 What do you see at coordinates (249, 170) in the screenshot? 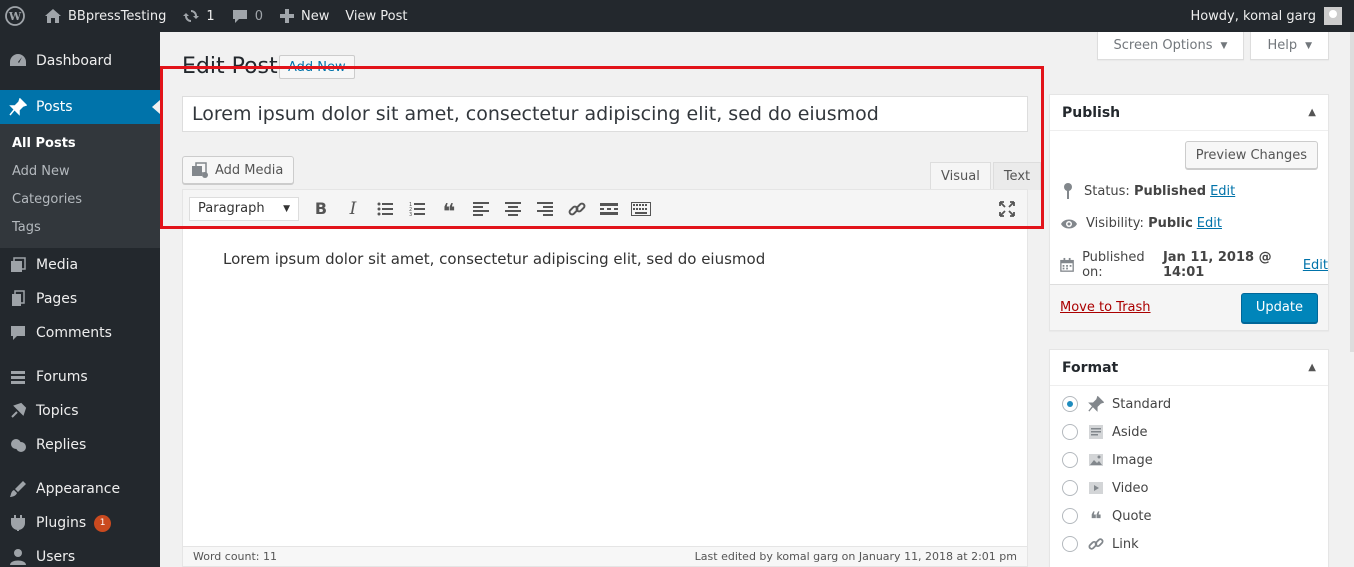
I see `add-media-label: Add Media` at bounding box center [249, 170].